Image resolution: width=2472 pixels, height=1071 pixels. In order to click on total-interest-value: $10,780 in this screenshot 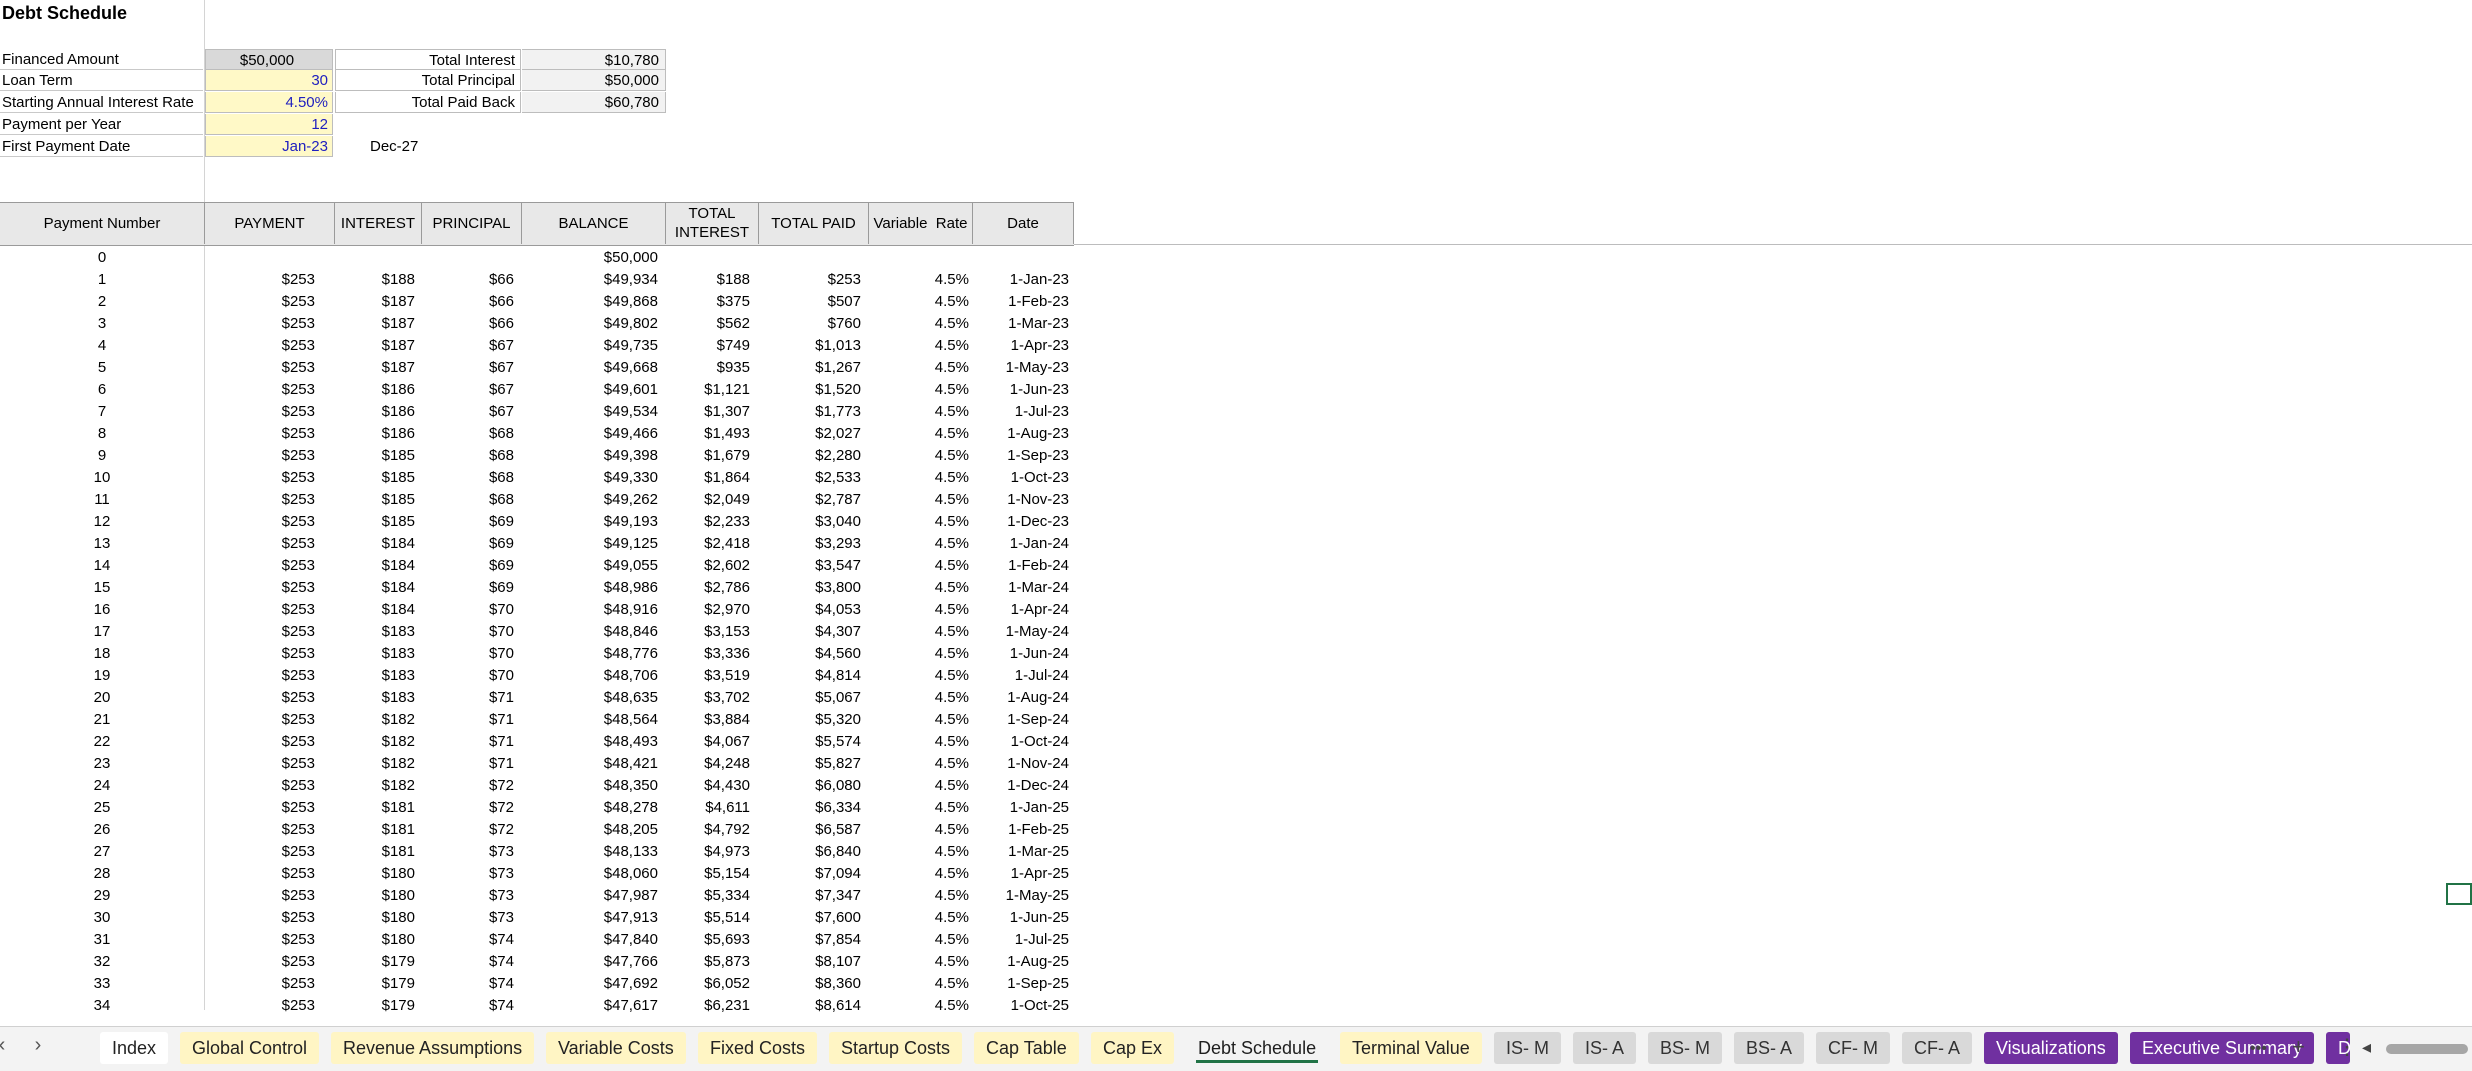, I will do `click(594, 59)`.